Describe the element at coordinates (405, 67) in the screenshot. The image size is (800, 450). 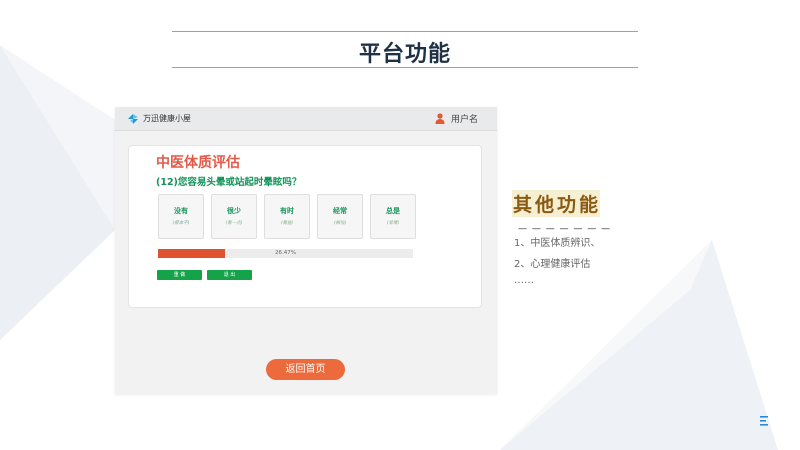
I see `title-bottom-rule` at that location.